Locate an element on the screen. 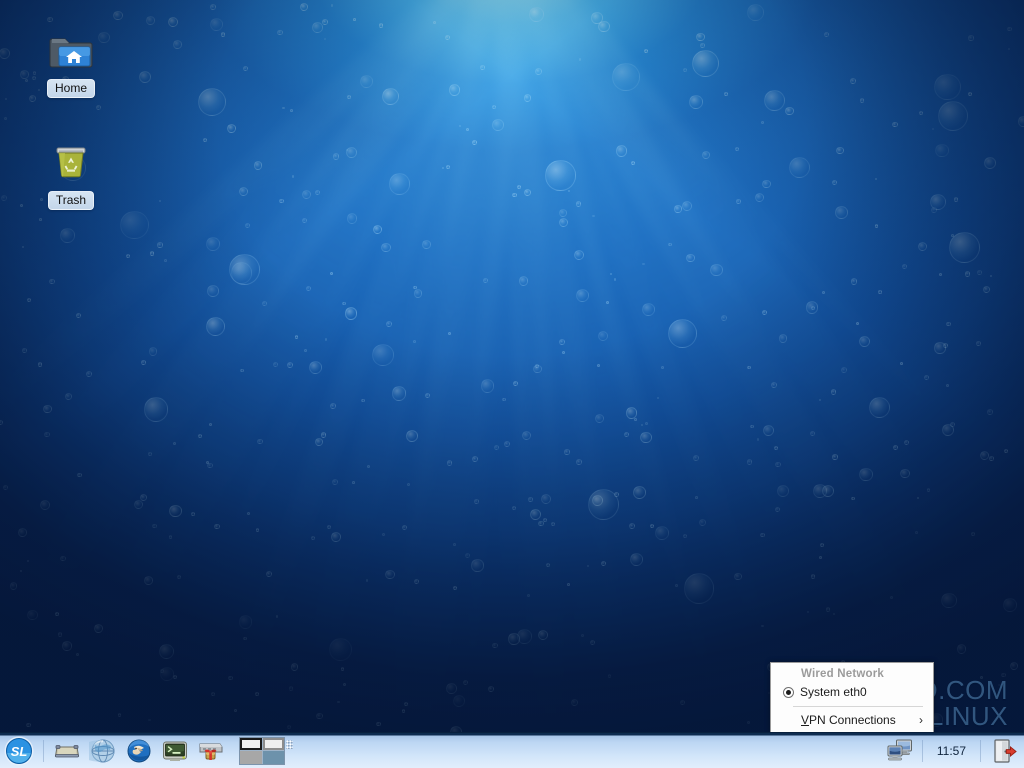 This screenshot has height=768, width=1024. desktop-icon-home: Home is located at coordinates (71, 62).